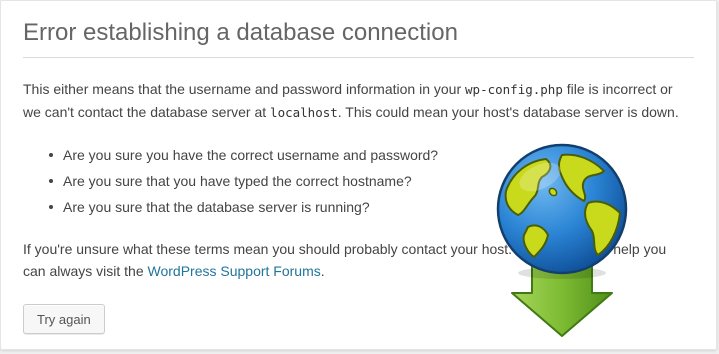 The image size is (719, 354). What do you see at coordinates (64, 319) in the screenshot?
I see `try-again-button: Try again` at bounding box center [64, 319].